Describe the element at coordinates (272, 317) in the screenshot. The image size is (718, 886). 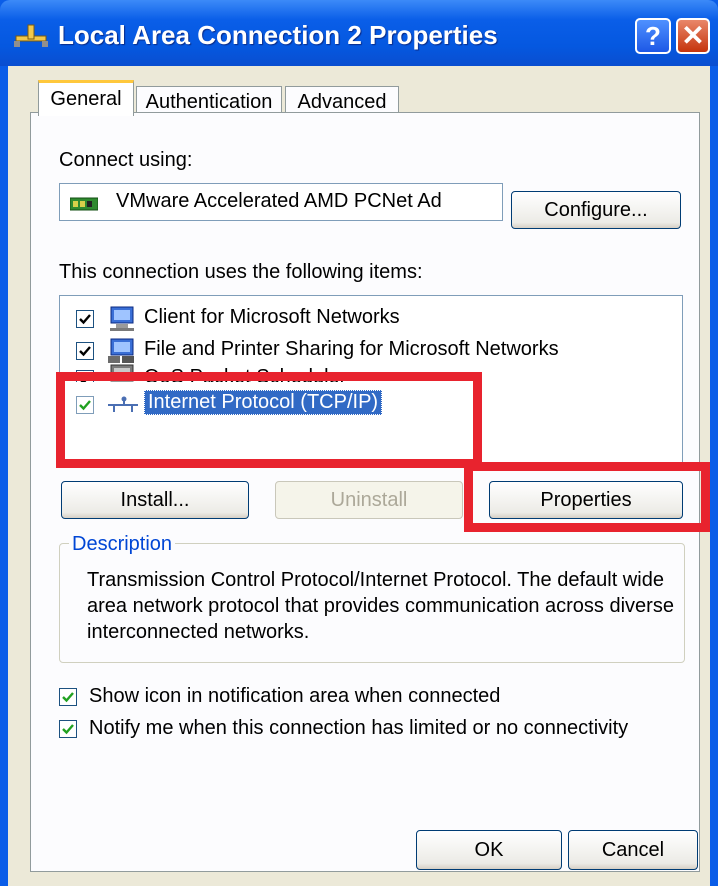
I see `item-label: Client for Microsoft Networks` at that location.